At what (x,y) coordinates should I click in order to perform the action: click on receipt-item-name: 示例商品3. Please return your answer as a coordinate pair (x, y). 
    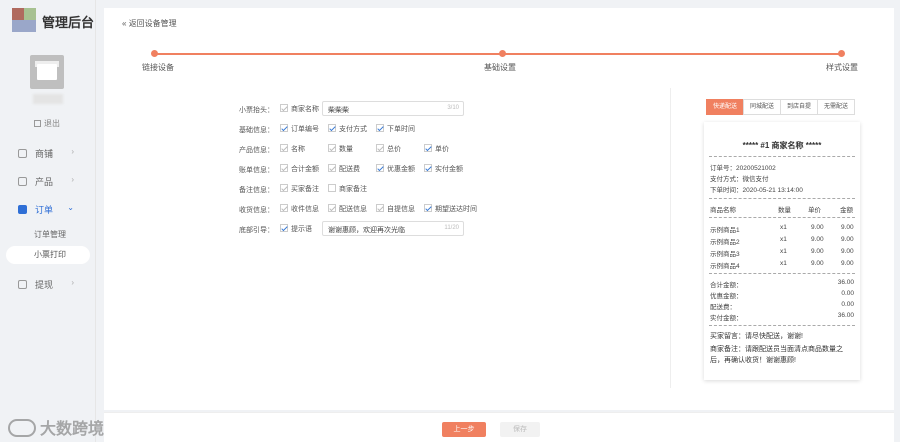
    Looking at the image, I should click on (725, 254).